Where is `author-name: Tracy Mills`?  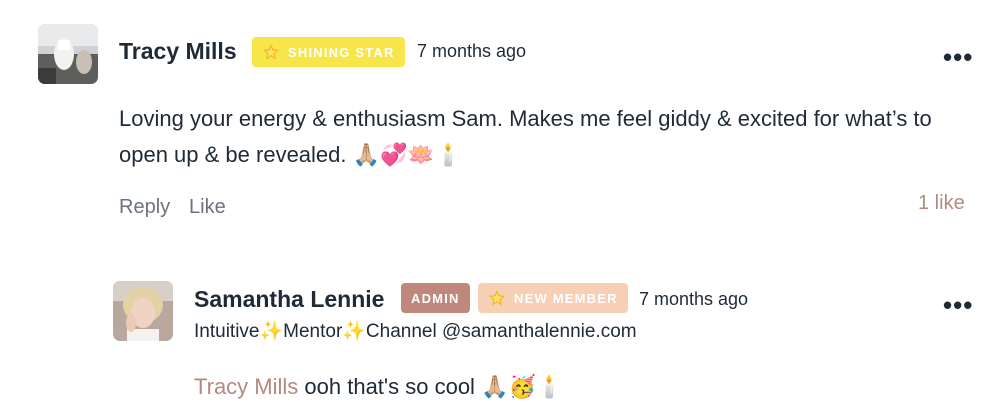
author-name: Tracy Mills is located at coordinates (178, 51).